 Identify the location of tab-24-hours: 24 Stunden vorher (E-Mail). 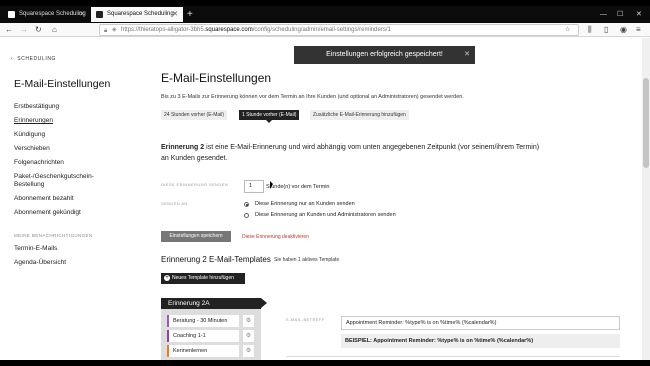
(194, 115).